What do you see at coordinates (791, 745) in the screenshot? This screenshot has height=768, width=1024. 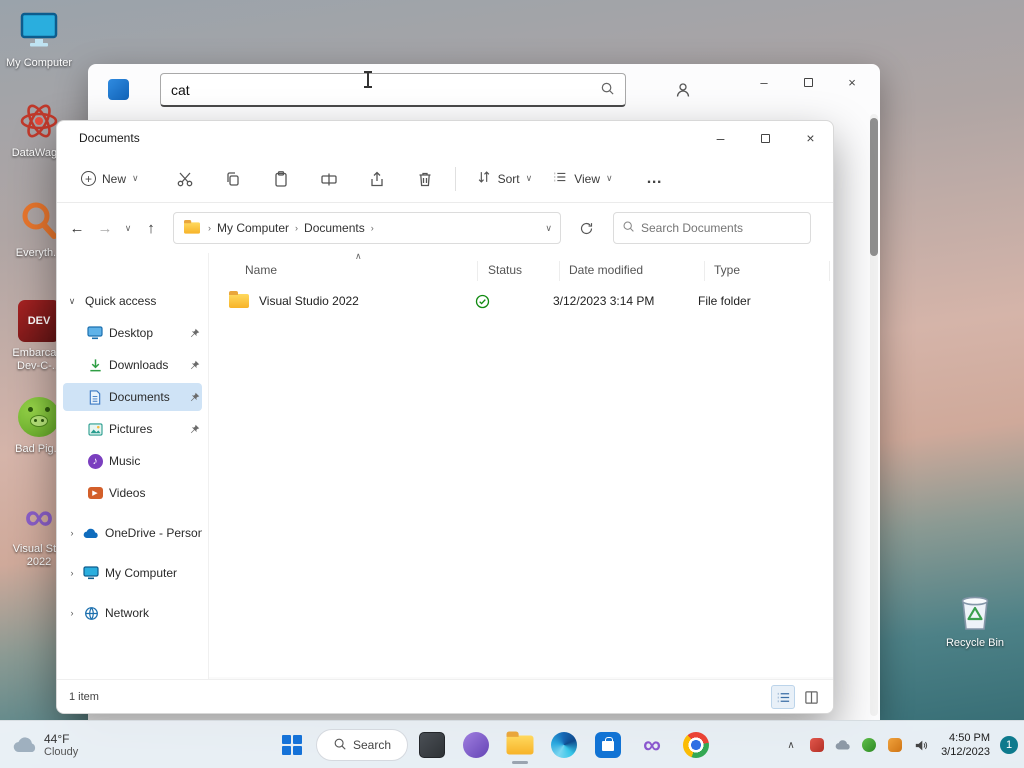 I see `hidden-icons-chevron: ∧` at bounding box center [791, 745].